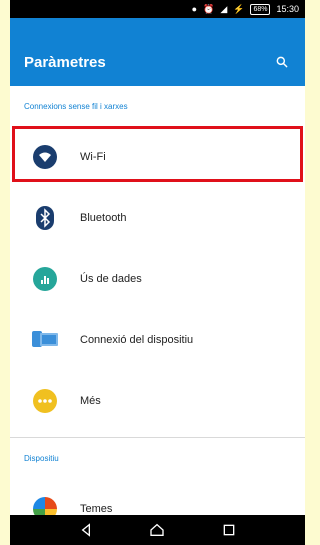  What do you see at coordinates (157, 278) in the screenshot?
I see `settings-item-data-usage: Ús de dades` at bounding box center [157, 278].